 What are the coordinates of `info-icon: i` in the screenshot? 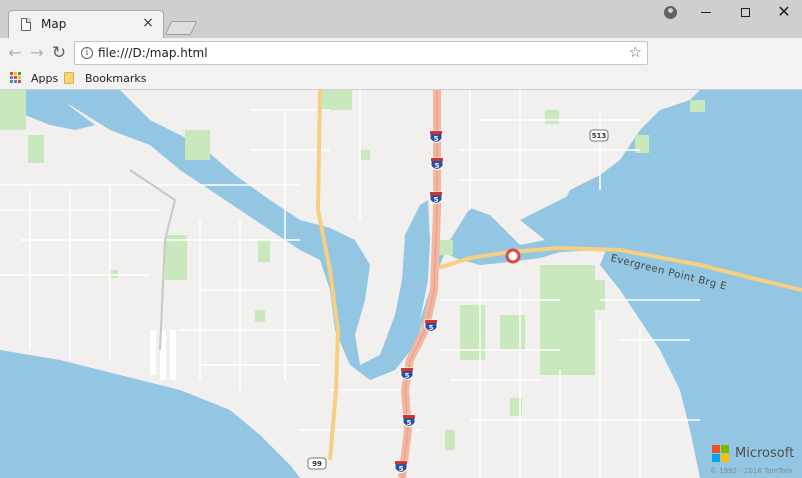 It's located at (87, 53).